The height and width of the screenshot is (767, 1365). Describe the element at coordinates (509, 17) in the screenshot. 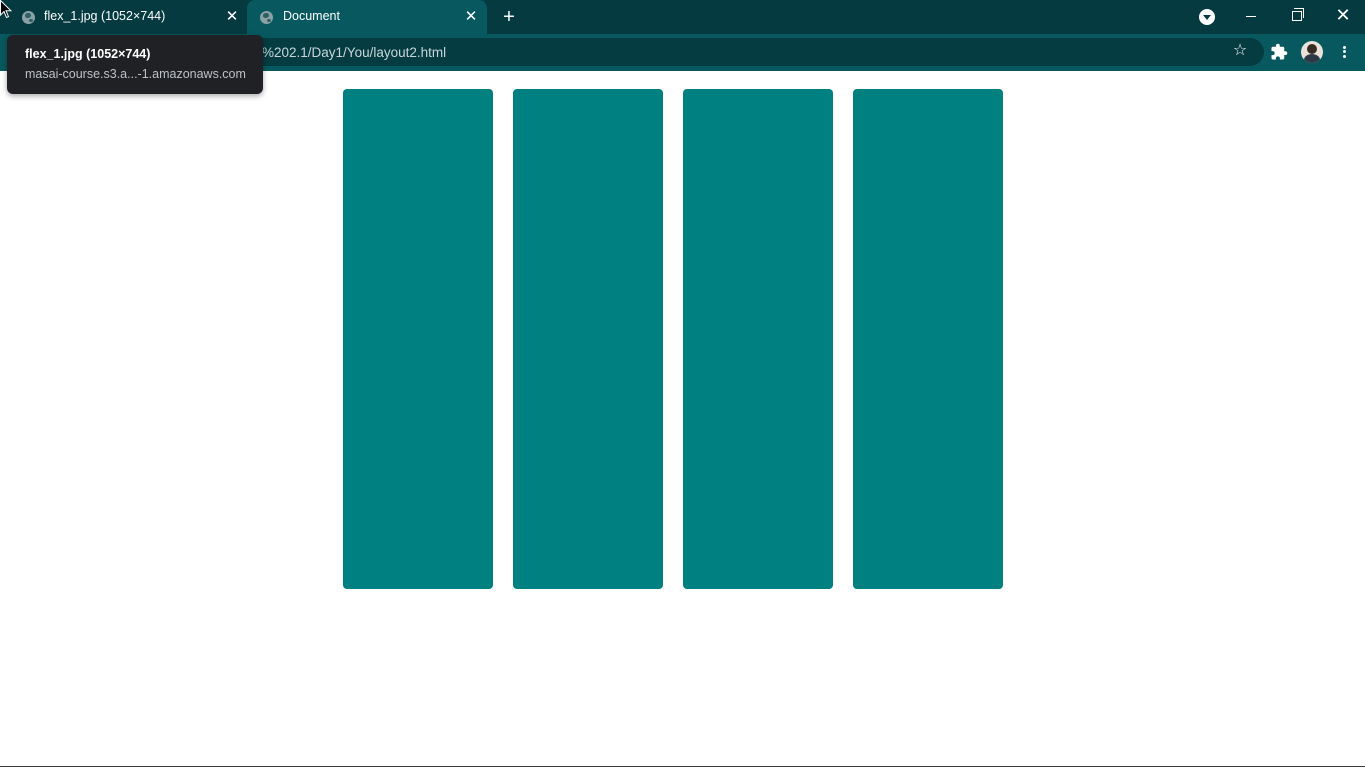

I see `new-tab-button: +` at that location.